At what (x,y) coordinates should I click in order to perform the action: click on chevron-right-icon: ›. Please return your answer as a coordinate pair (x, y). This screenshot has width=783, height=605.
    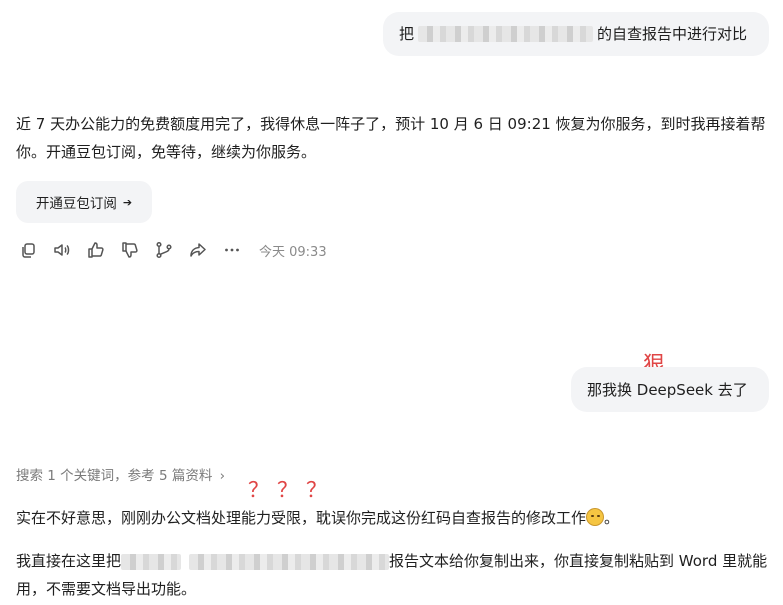
    Looking at the image, I should click on (222, 476).